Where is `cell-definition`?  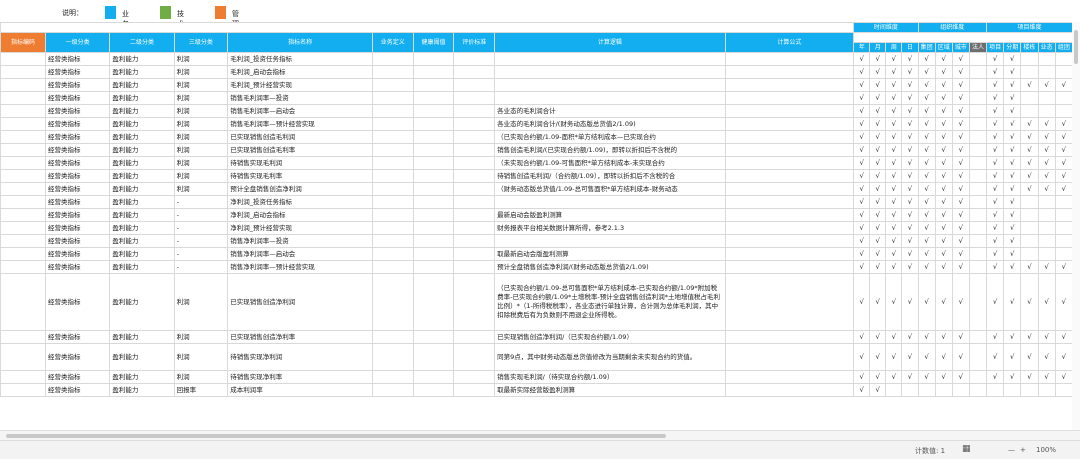
cell-definition is located at coordinates (392, 124).